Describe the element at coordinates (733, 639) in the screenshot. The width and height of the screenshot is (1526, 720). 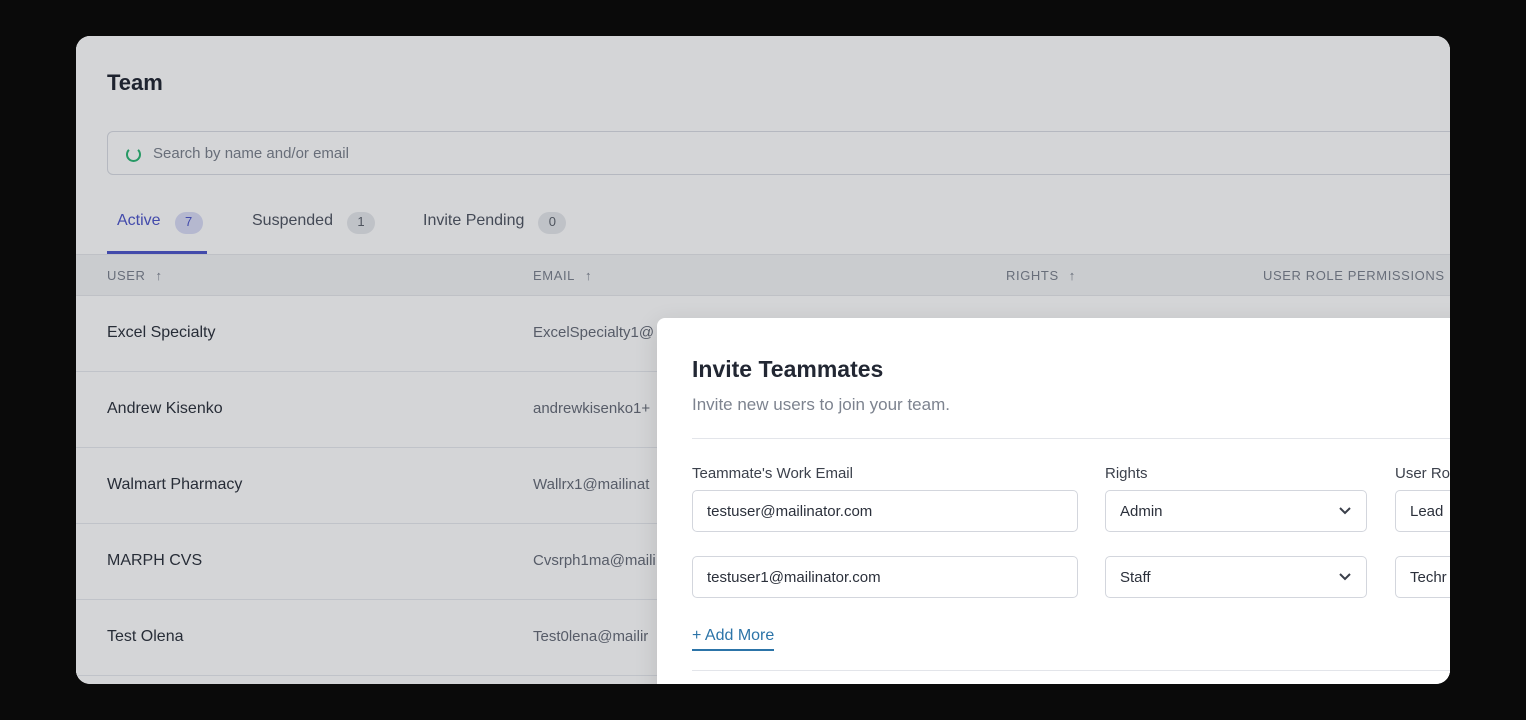
I see `add-more-link: + Add More` at that location.